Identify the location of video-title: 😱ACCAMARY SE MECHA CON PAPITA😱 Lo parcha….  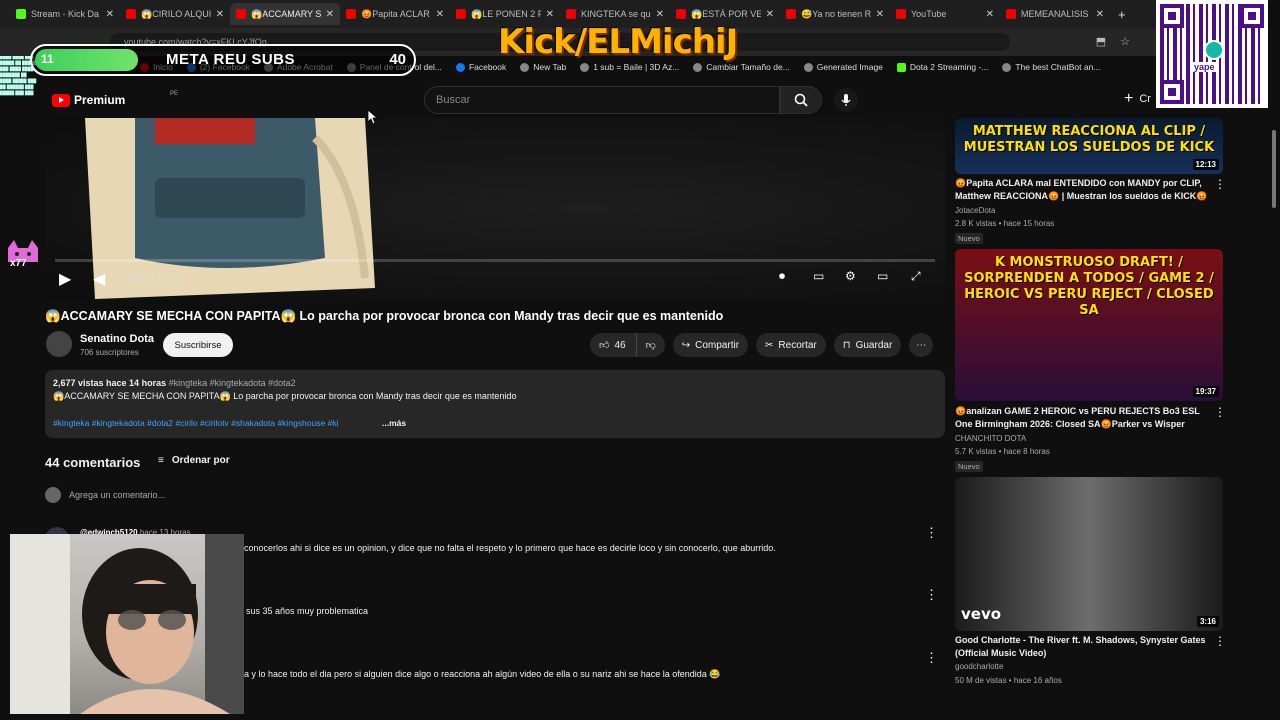
(384, 316).